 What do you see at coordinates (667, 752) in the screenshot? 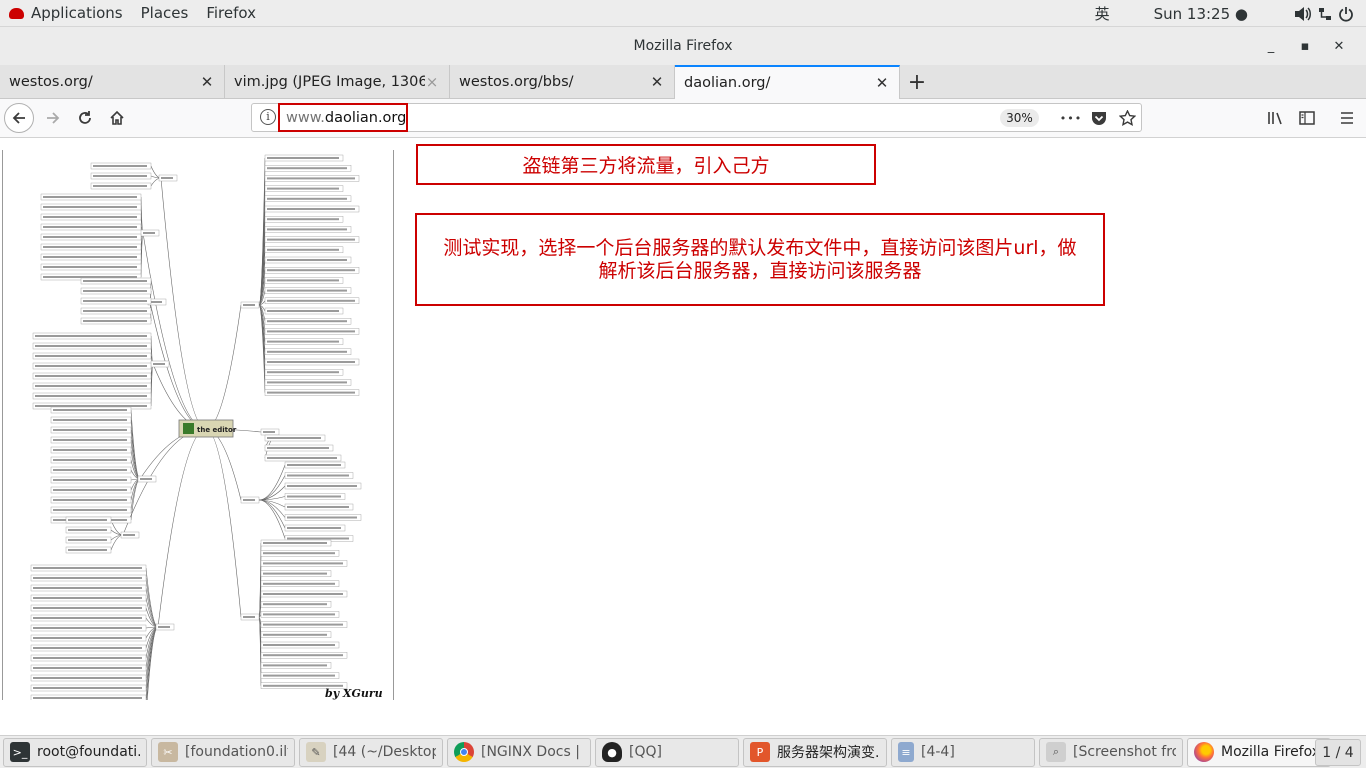
I see `task-qq: ● [QQ]` at bounding box center [667, 752].